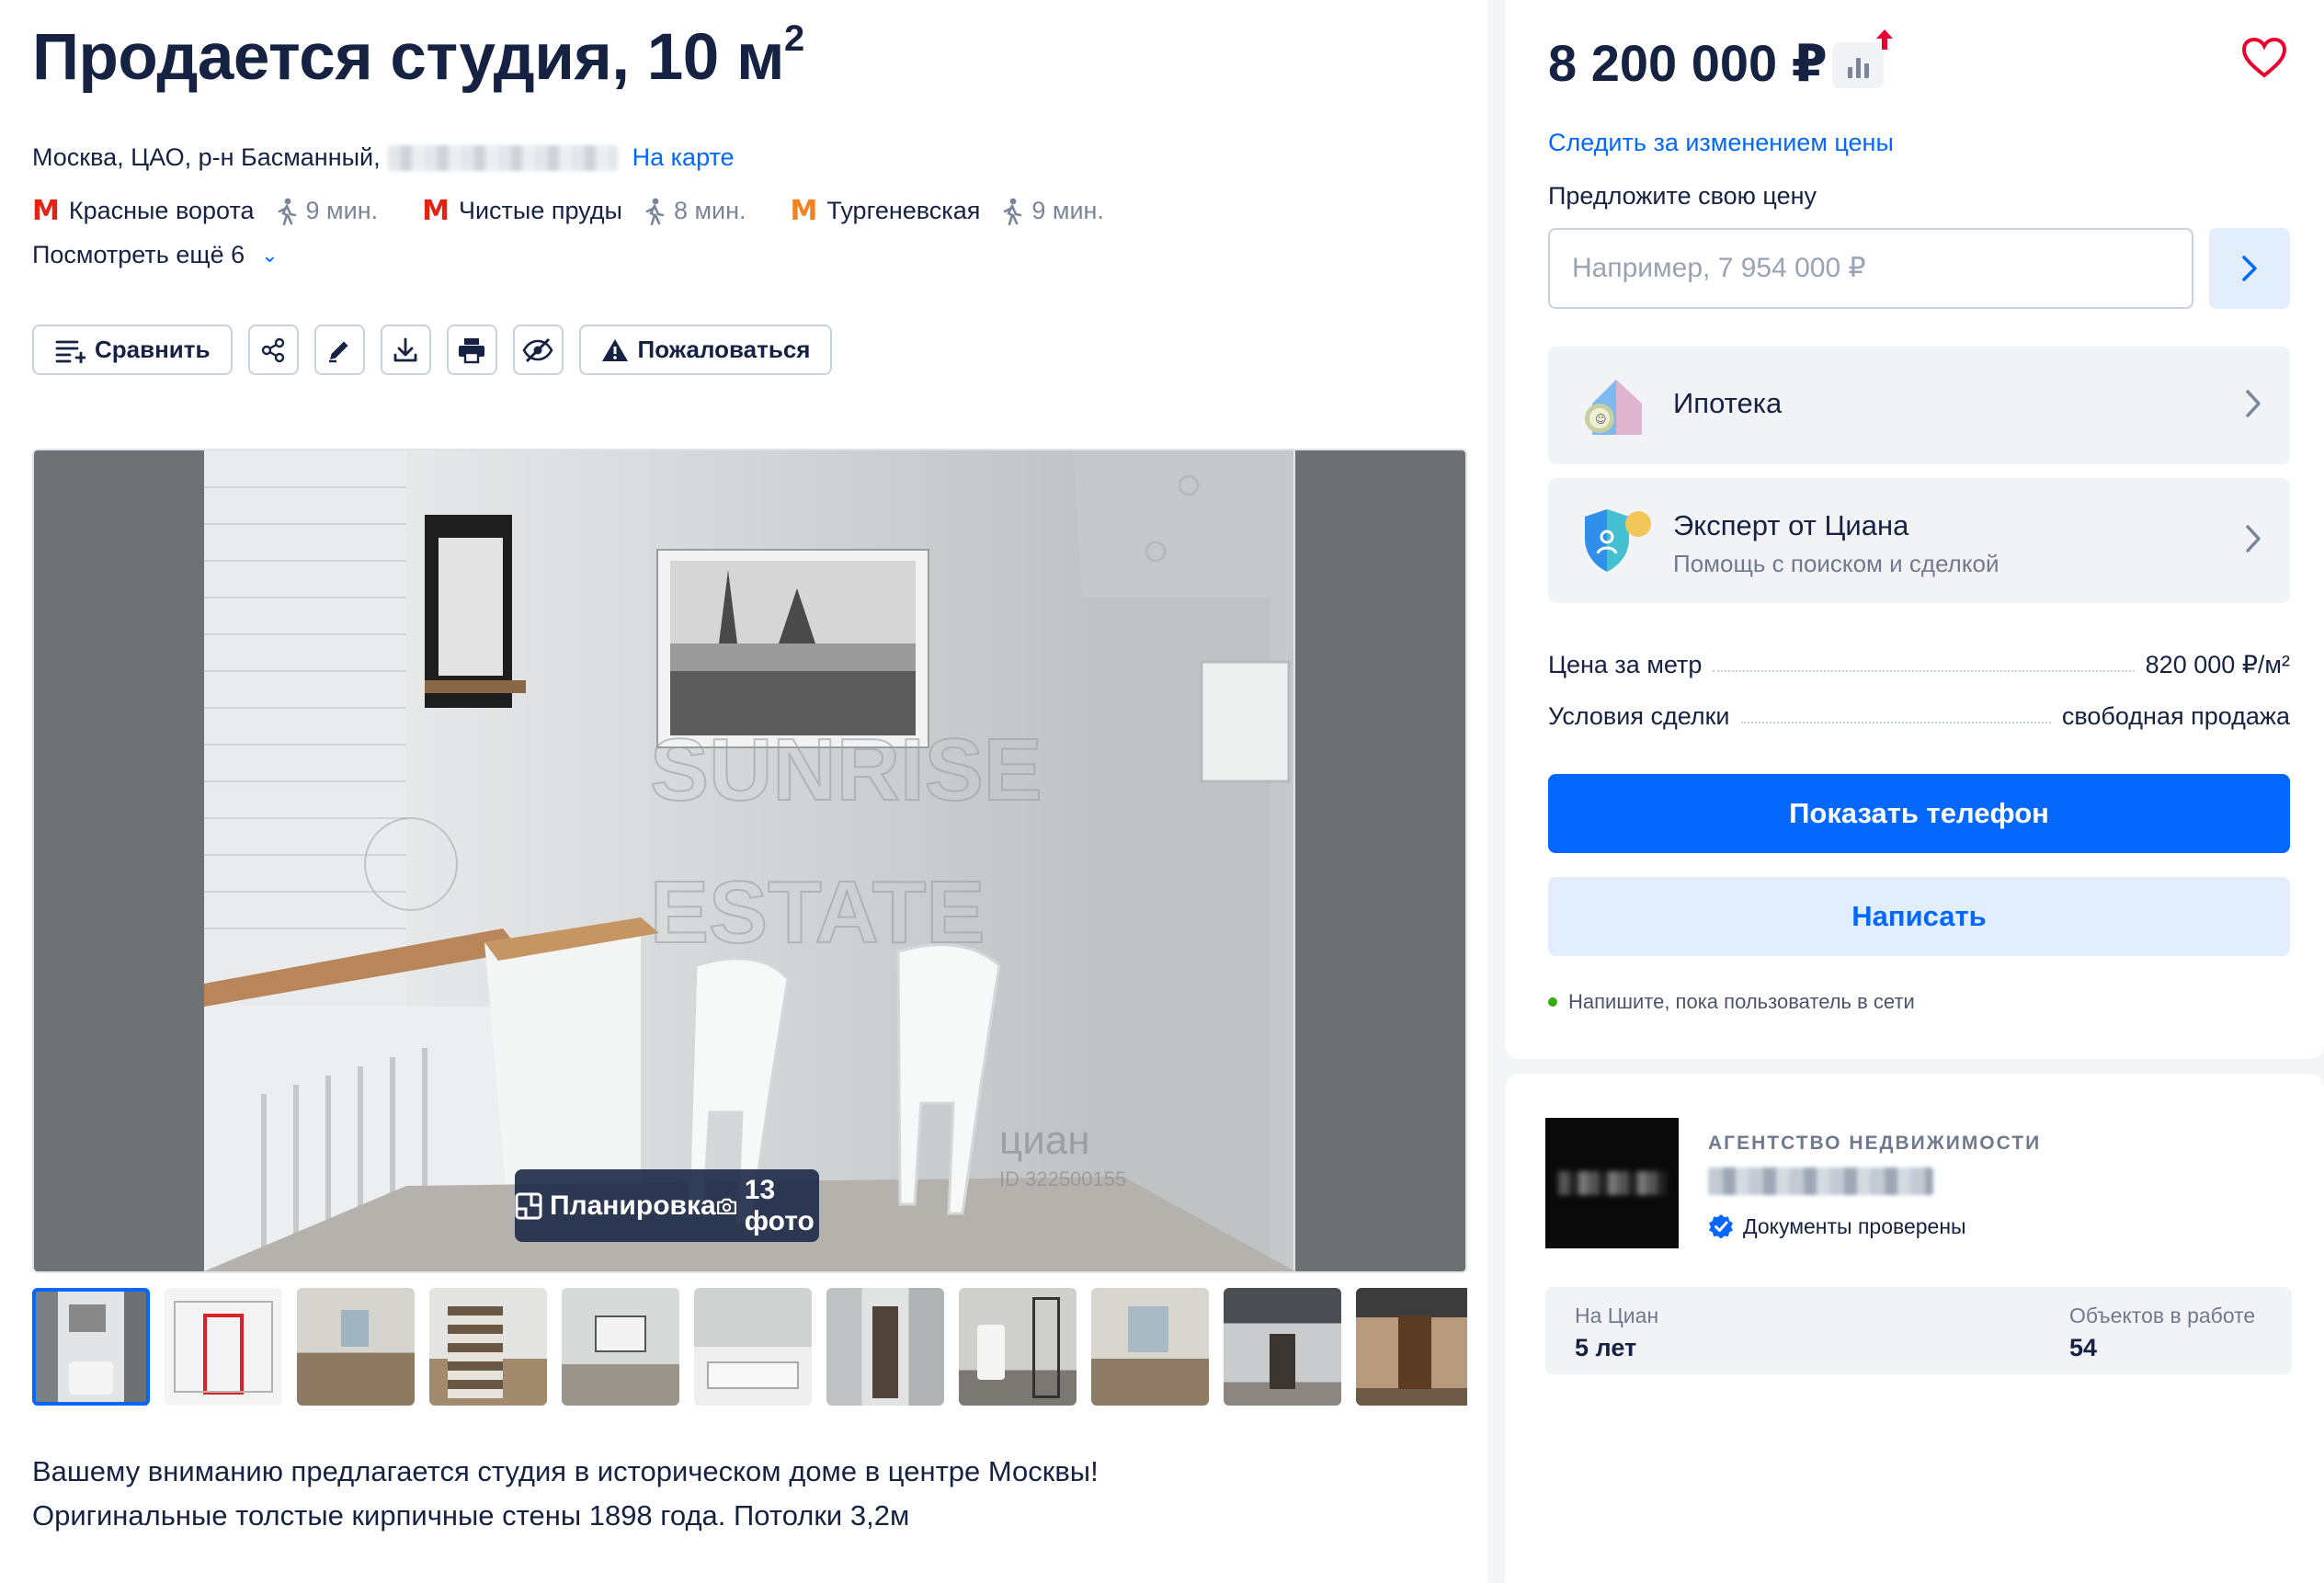 The height and width of the screenshot is (1583, 2324). What do you see at coordinates (270, 255) in the screenshot?
I see `chevron-down-icon: ⌄` at bounding box center [270, 255].